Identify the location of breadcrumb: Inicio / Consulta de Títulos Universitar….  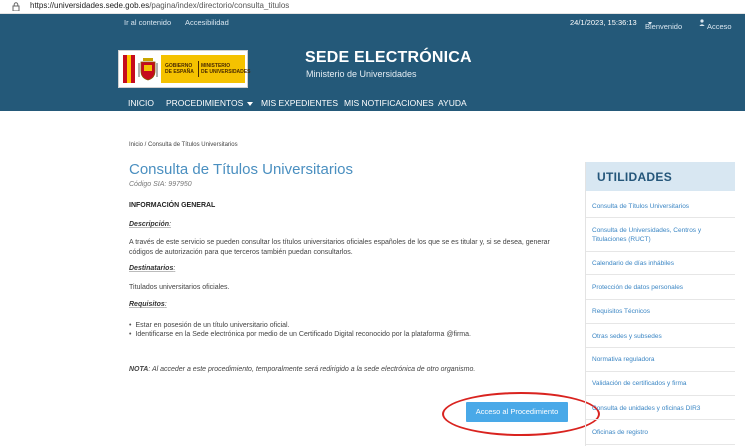
(183, 145).